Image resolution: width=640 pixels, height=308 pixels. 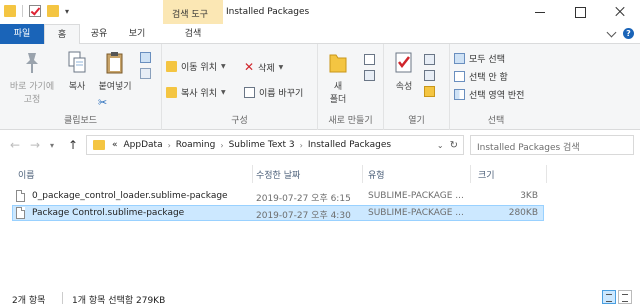 I want to click on ribbon-tabs: 파일 홈 공유 보기 검색 ?, so click(x=320, y=34).